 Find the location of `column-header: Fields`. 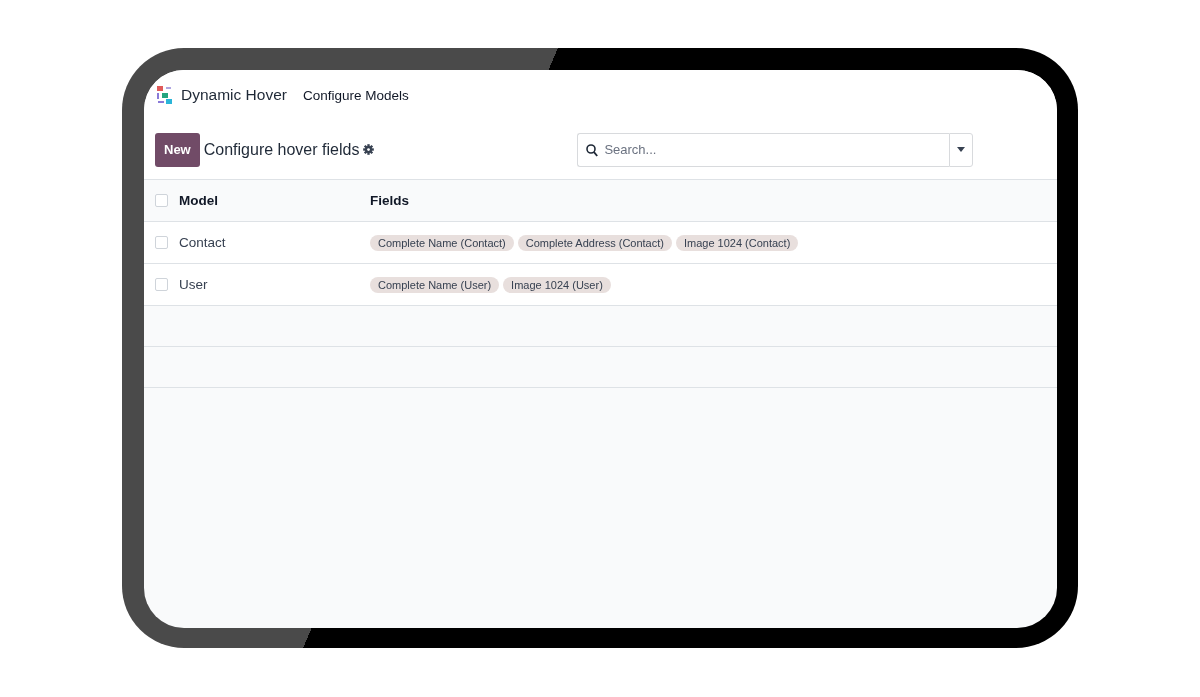

column-header: Fields is located at coordinates (389, 200).